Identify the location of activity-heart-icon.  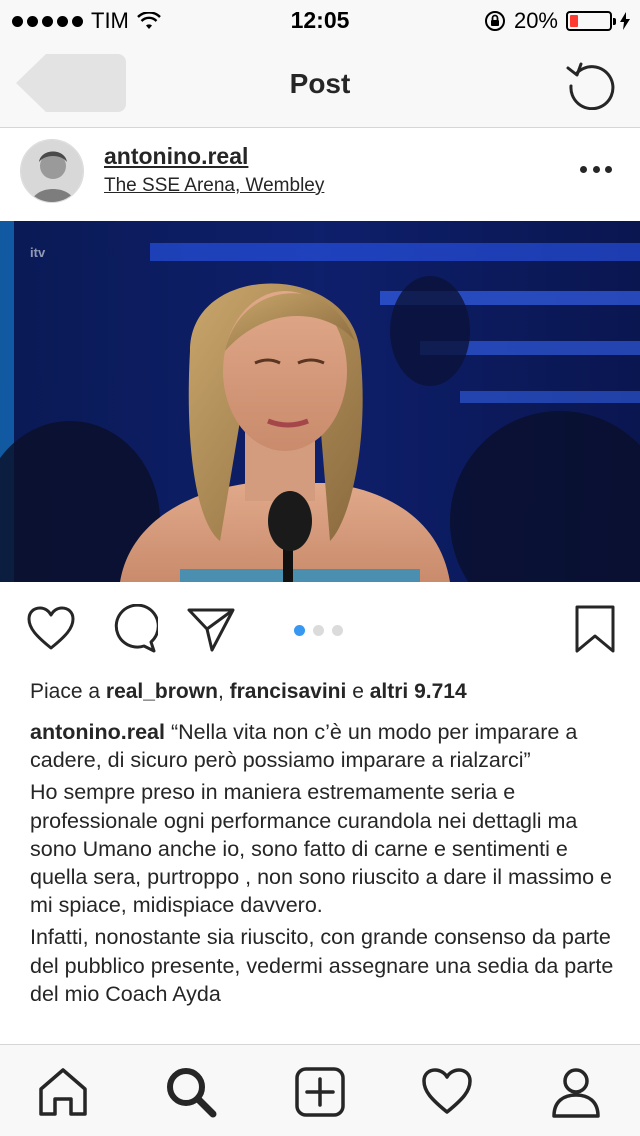
(447, 1092).